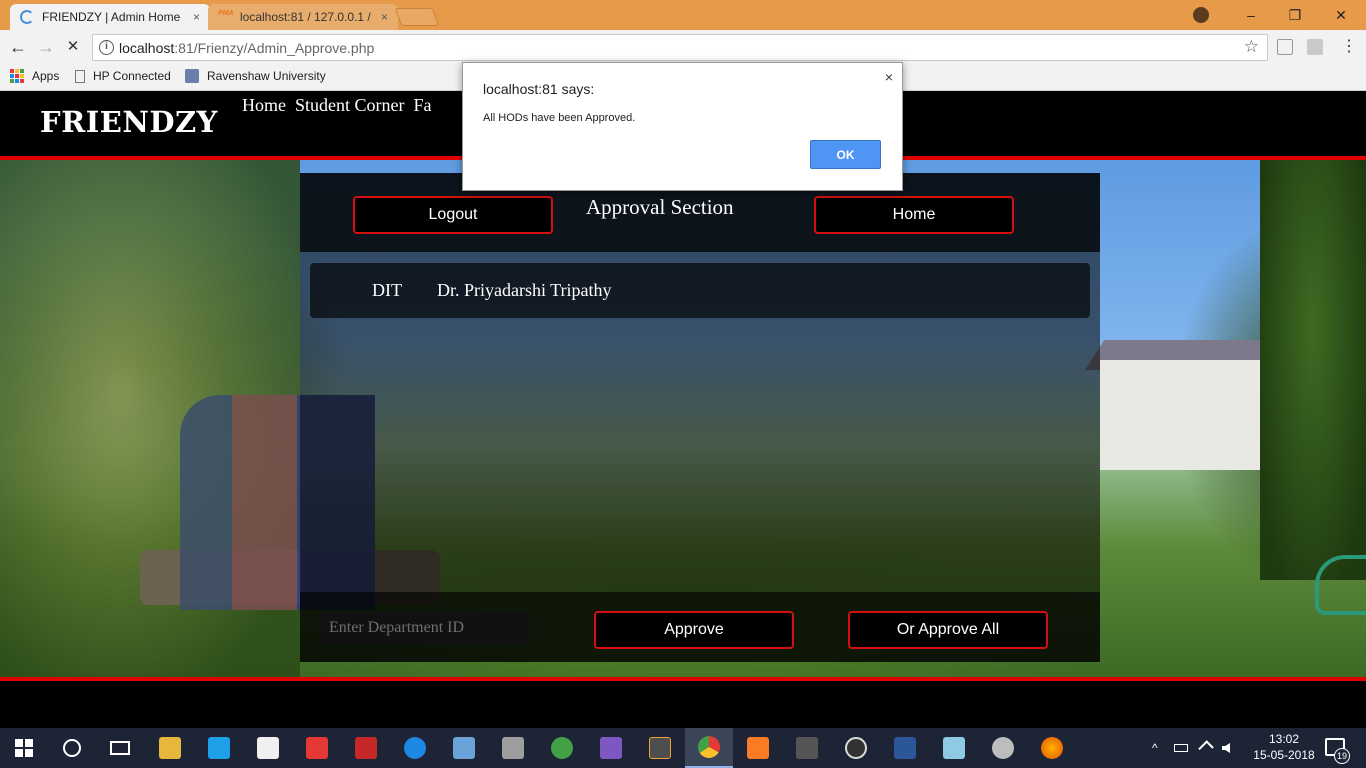 The height and width of the screenshot is (768, 1366). Describe the element at coordinates (1207, 748) in the screenshot. I see `network-icon` at that location.